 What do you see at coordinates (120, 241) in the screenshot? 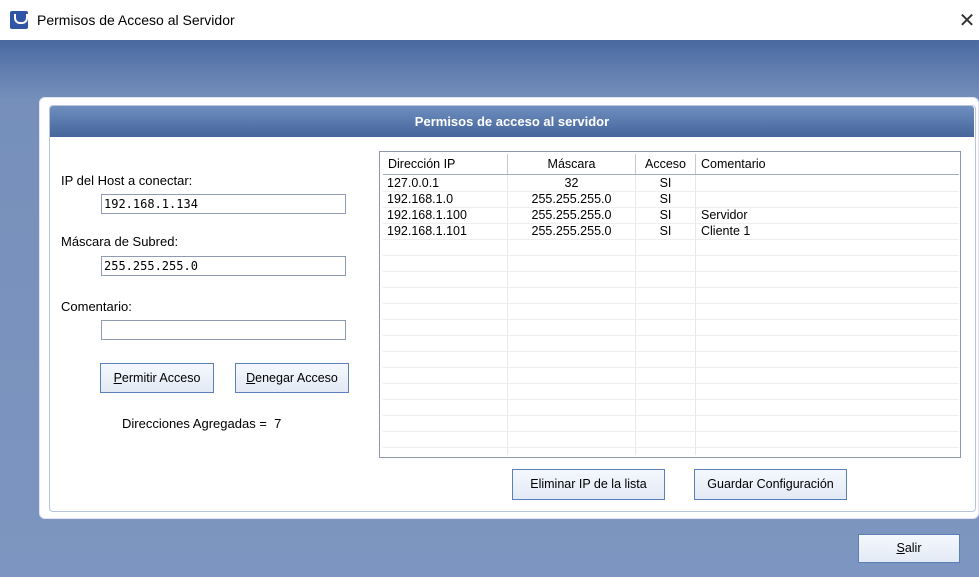
I see `subnet-mask-label: Máscara de Subred:` at bounding box center [120, 241].